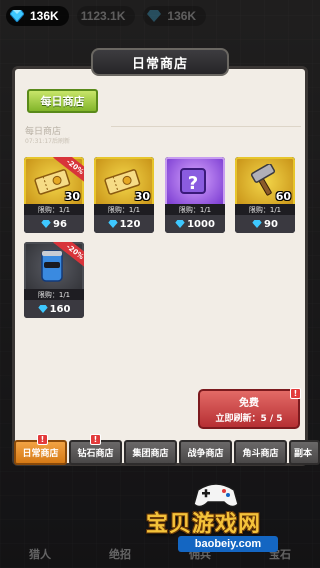 The width and height of the screenshot is (320, 568). What do you see at coordinates (271, 224) in the screenshot?
I see `price-value: 90` at bounding box center [271, 224].